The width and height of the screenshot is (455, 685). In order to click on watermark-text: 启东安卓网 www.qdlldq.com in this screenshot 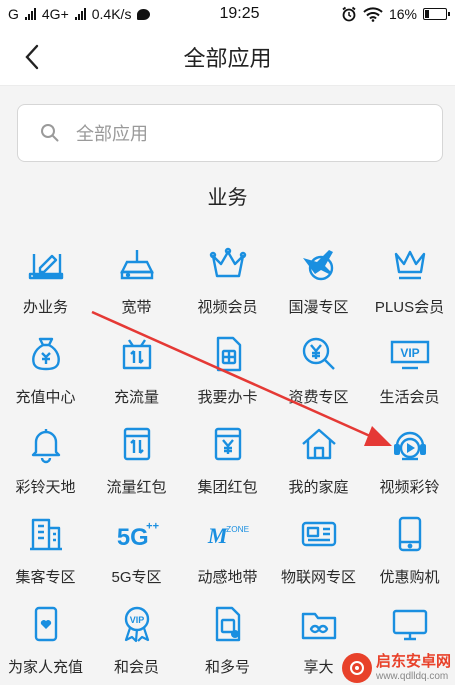, I will do `click(413, 668)`.